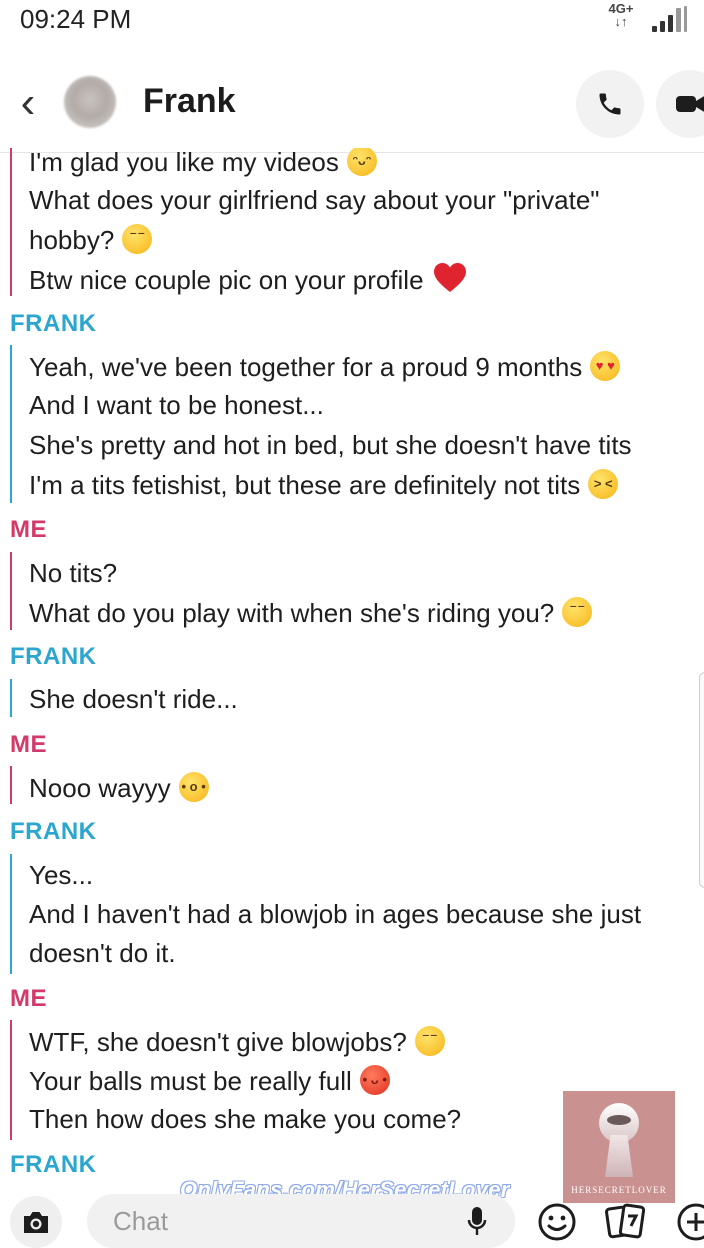  What do you see at coordinates (140, 1221) in the screenshot?
I see `chat-placeholder: Chat` at bounding box center [140, 1221].